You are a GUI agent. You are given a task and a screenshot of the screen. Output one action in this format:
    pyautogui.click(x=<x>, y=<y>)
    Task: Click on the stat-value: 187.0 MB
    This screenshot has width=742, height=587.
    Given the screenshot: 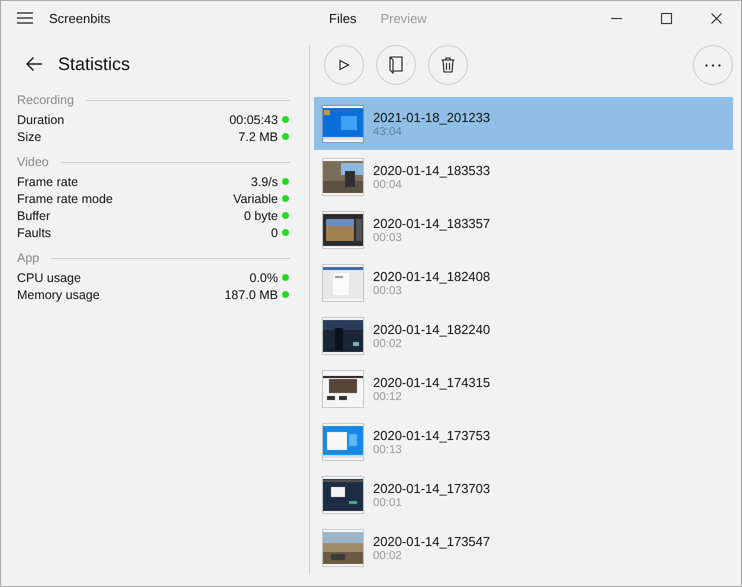 What is the action you would take?
    pyautogui.click(x=251, y=295)
    